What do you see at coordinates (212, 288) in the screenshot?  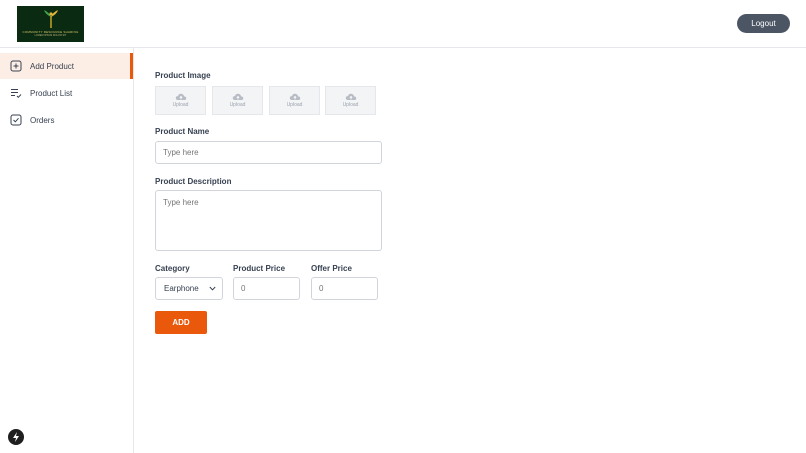 I see `chevron-down-icon` at bounding box center [212, 288].